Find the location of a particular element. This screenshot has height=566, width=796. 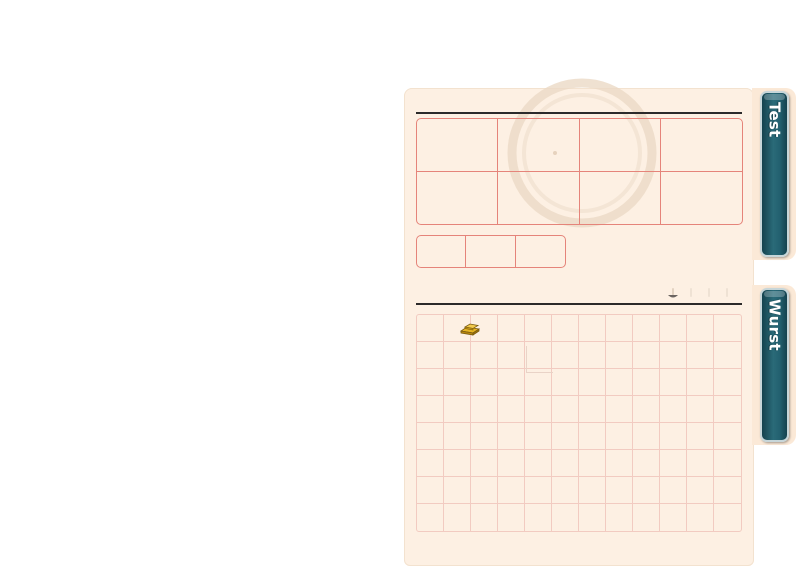

gold-bars-icon is located at coordinates (471, 329).